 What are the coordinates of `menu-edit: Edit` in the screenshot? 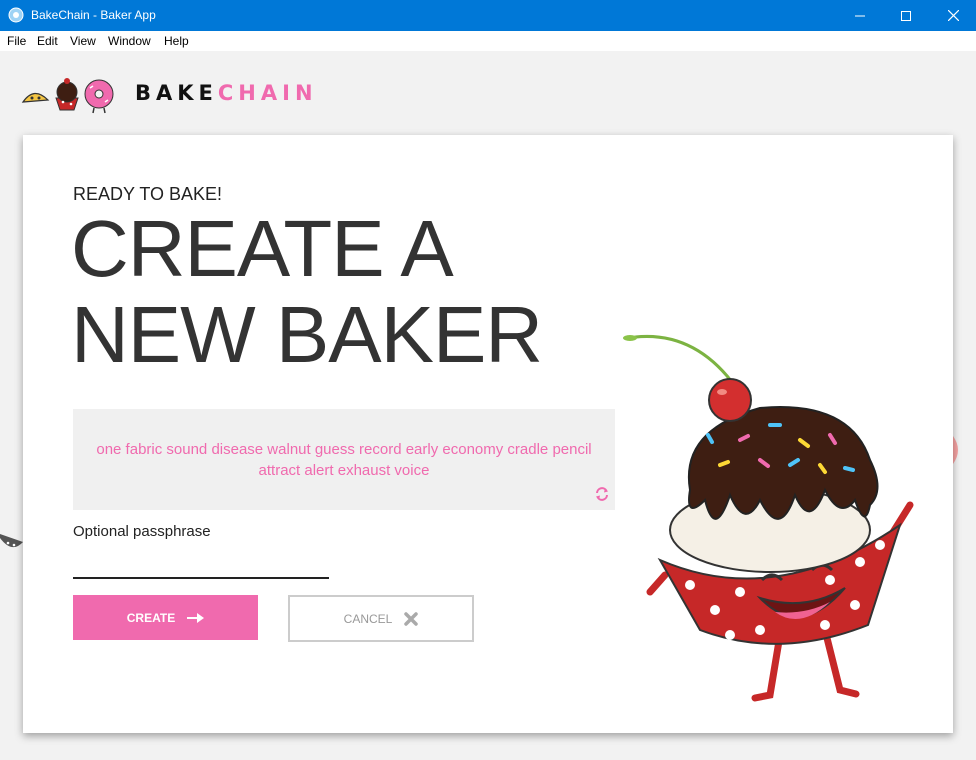 It's located at (47, 41).